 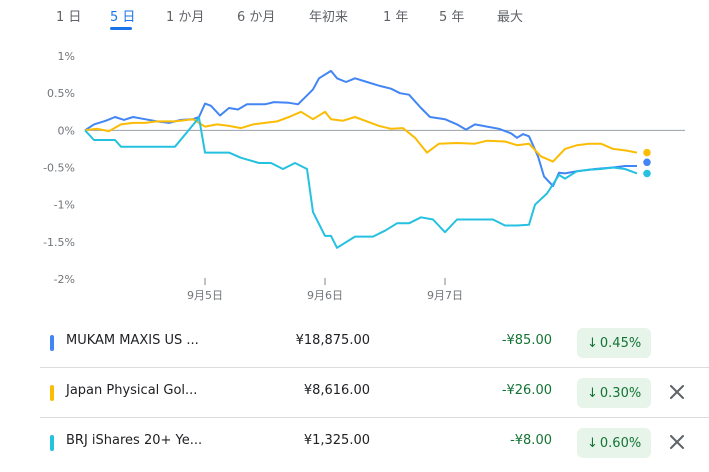 What do you see at coordinates (68, 15) in the screenshot?
I see `tab-1-day: 1 日` at bounding box center [68, 15].